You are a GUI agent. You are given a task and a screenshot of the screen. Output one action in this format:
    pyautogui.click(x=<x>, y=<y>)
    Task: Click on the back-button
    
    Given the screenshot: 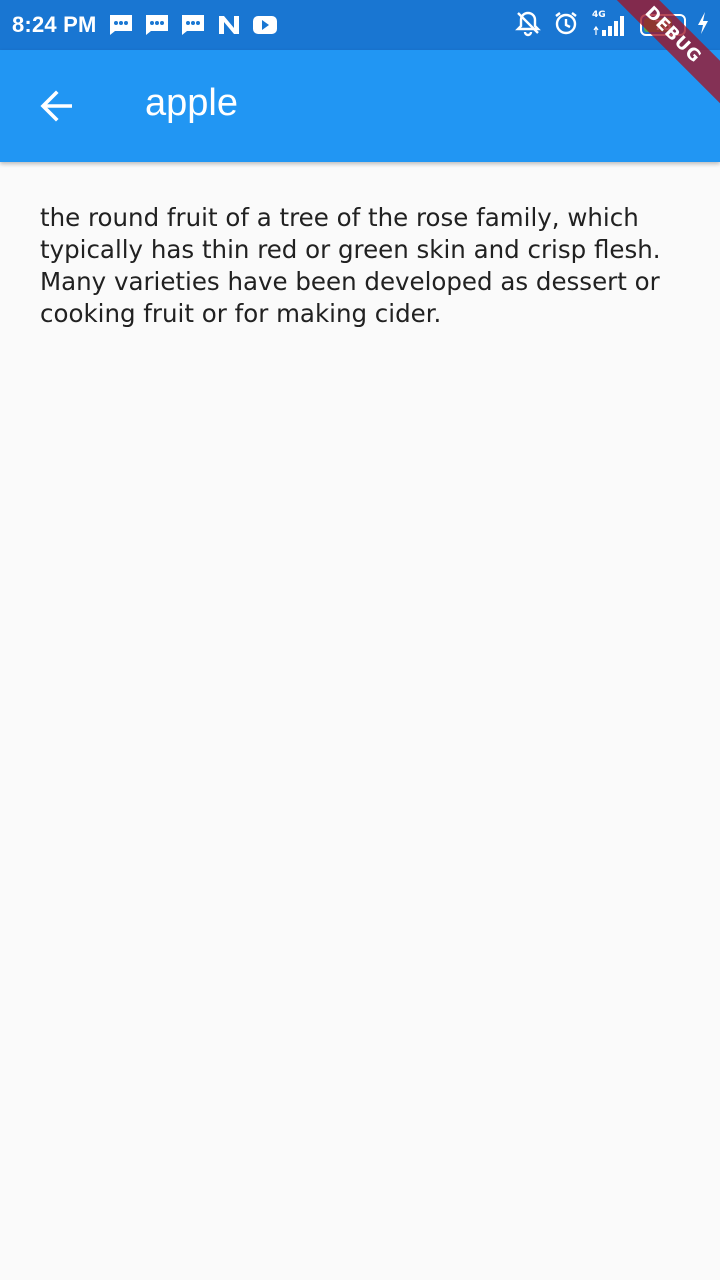 What is the action you would take?
    pyautogui.click(x=56, y=106)
    